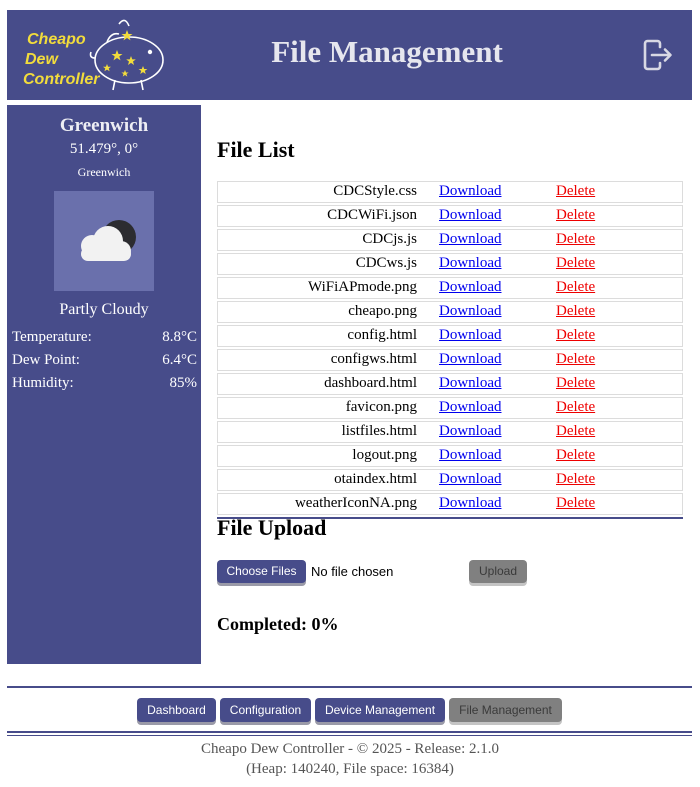  What do you see at coordinates (362, 287) in the screenshot?
I see `file-name: WiFiAPmode.png` at bounding box center [362, 287].